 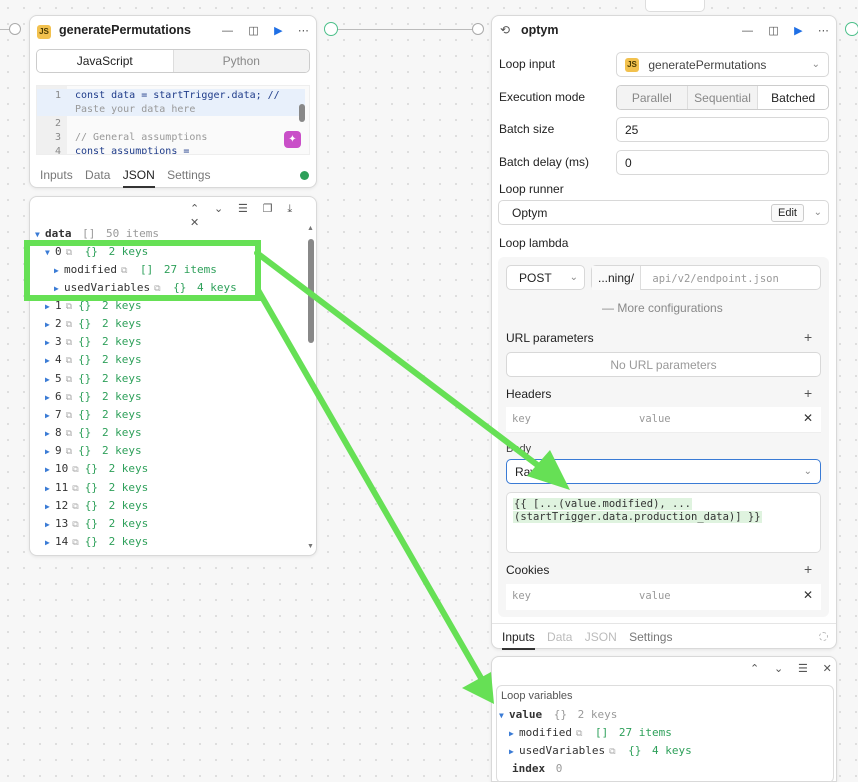 What do you see at coordinates (808, 337) in the screenshot?
I see `add-url-param-icon: +` at bounding box center [808, 337].